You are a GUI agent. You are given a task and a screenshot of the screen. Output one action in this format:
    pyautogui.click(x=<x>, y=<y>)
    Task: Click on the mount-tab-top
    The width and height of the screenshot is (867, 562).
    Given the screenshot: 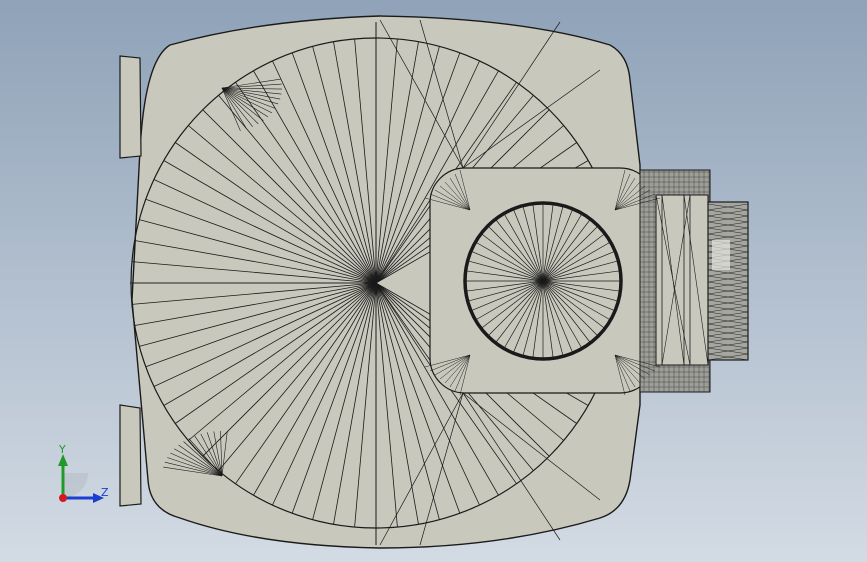 What is the action you would take?
    pyautogui.click(x=130, y=107)
    